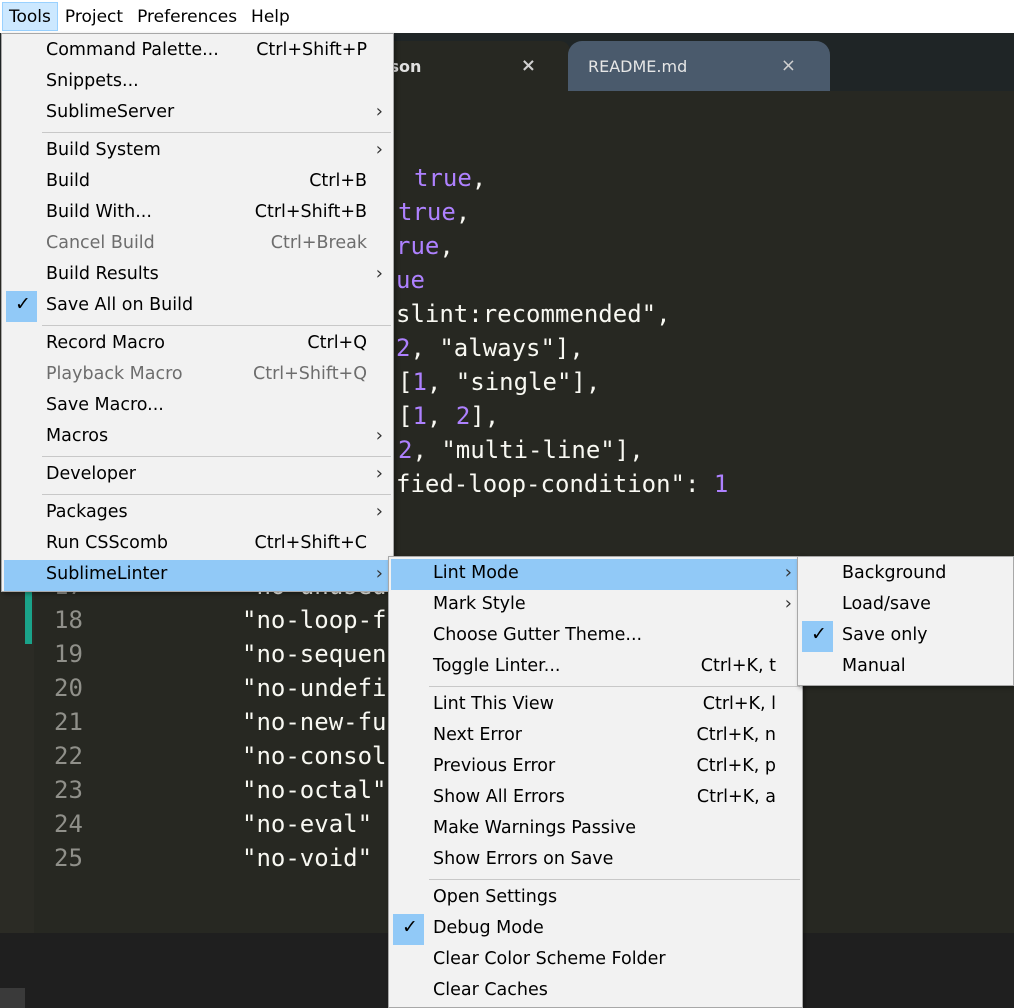  What do you see at coordinates (595, 991) in the screenshot?
I see `menu-item-clear-caches: Clear Caches` at bounding box center [595, 991].